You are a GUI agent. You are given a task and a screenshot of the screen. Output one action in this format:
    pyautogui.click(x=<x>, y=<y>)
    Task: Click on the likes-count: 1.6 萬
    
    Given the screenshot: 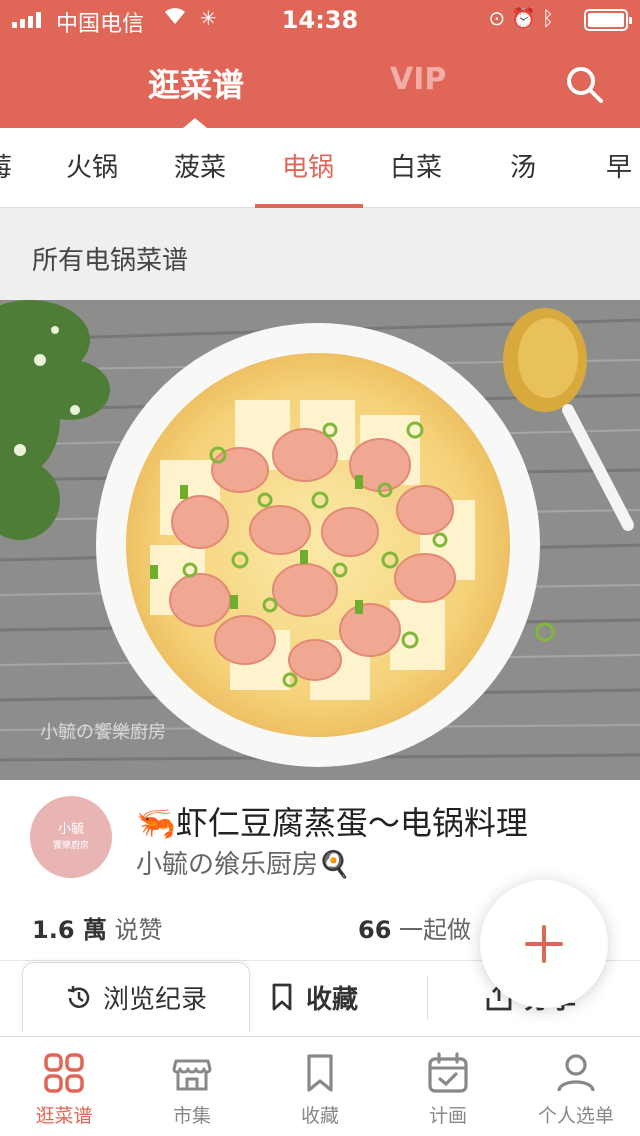 What is the action you would take?
    pyautogui.click(x=69, y=930)
    